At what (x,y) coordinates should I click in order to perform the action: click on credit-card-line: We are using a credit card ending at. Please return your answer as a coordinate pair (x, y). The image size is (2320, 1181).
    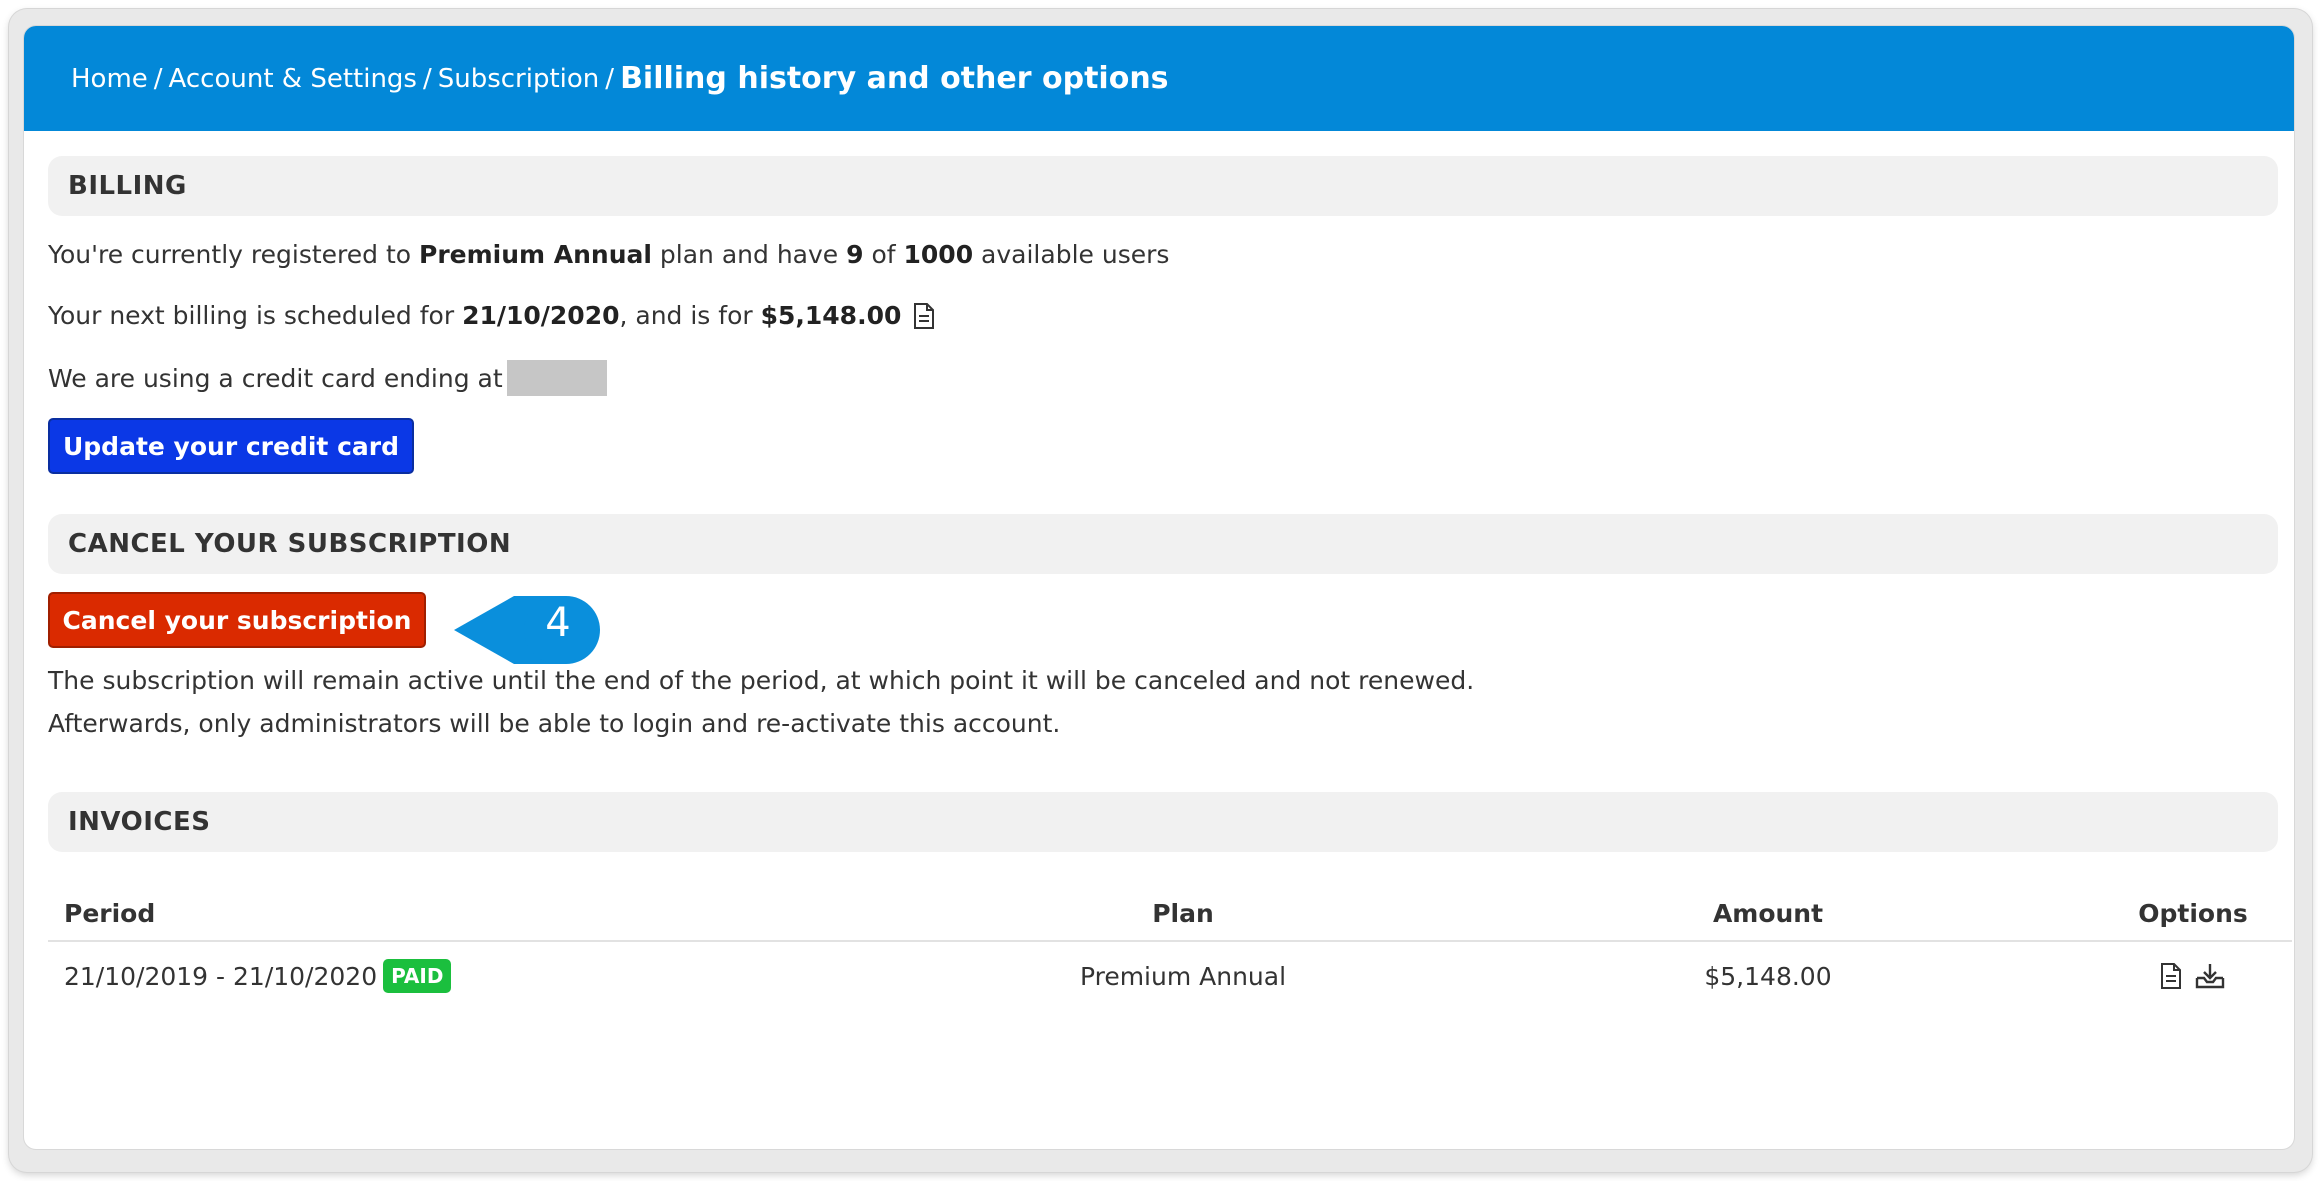
    Looking at the image, I should click on (327, 378).